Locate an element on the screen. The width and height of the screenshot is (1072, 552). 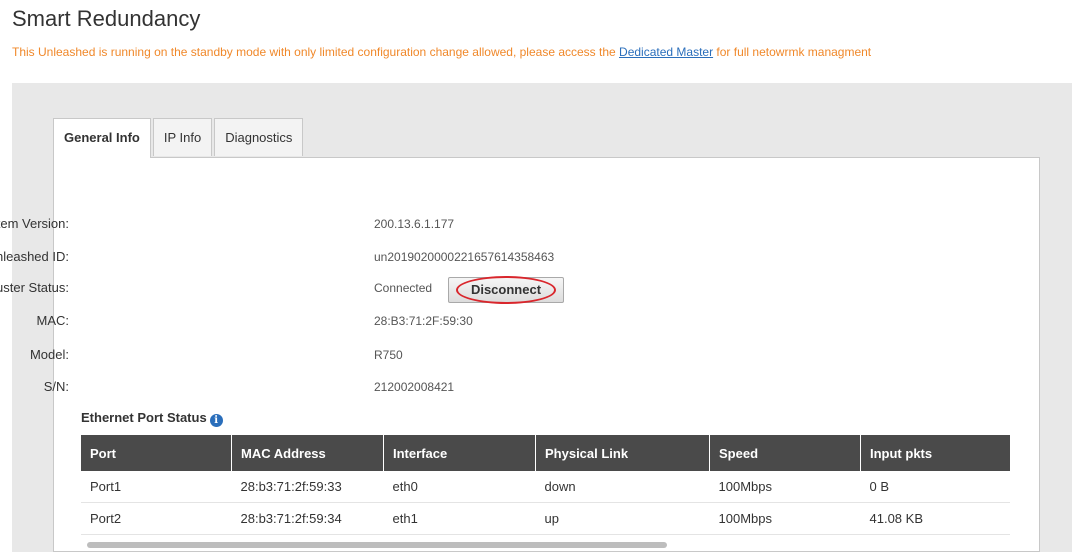
cell-mac-address: 28:b3:71:2f:59:34 is located at coordinates (307, 518).